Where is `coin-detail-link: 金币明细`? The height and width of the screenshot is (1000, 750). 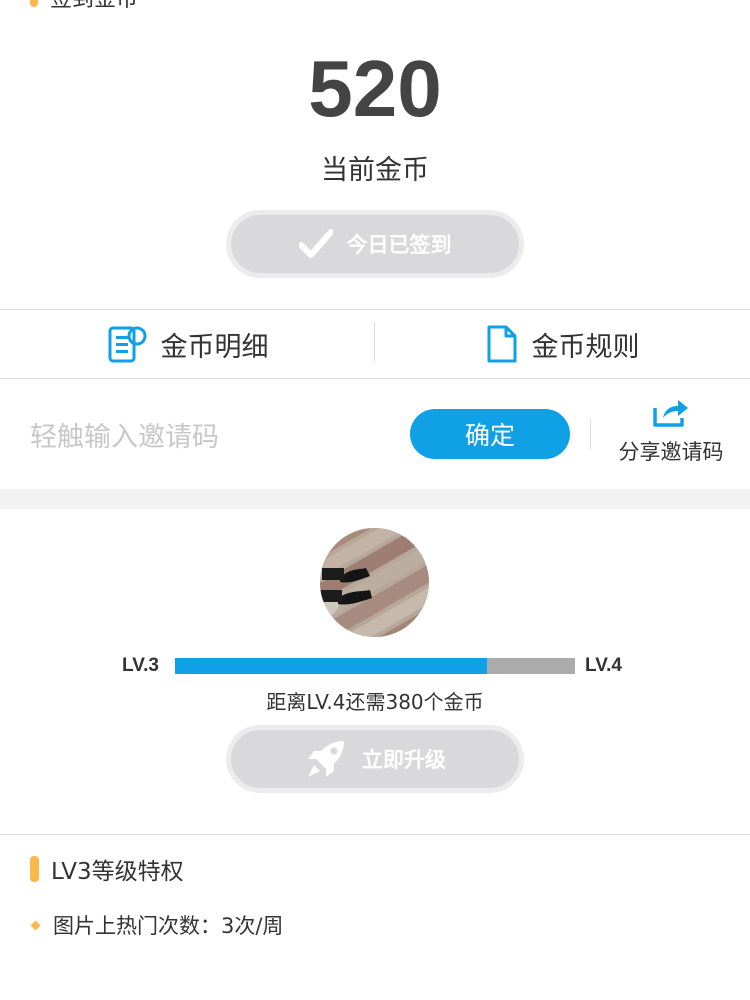
coin-detail-link: 金币明细 is located at coordinates (187, 344).